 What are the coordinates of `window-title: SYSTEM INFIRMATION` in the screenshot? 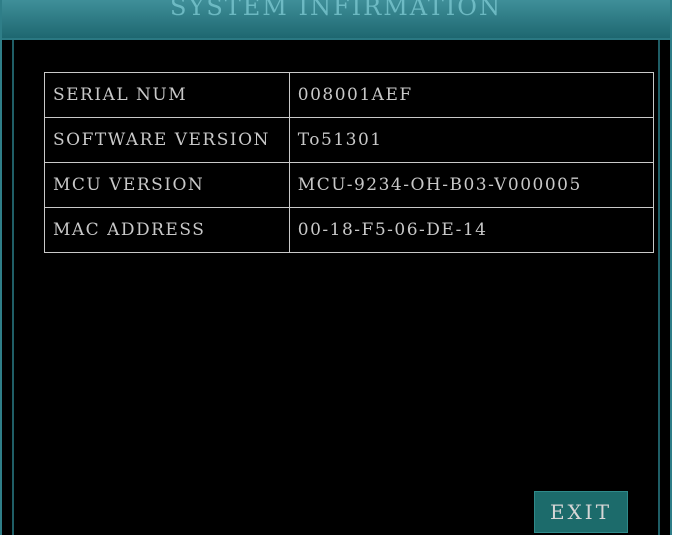 It's located at (336, 10).